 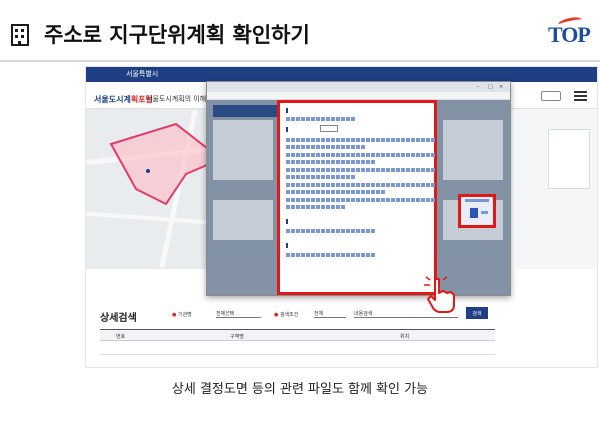 What do you see at coordinates (358, 96) in the screenshot?
I see `popup-addressbar` at bounding box center [358, 96].